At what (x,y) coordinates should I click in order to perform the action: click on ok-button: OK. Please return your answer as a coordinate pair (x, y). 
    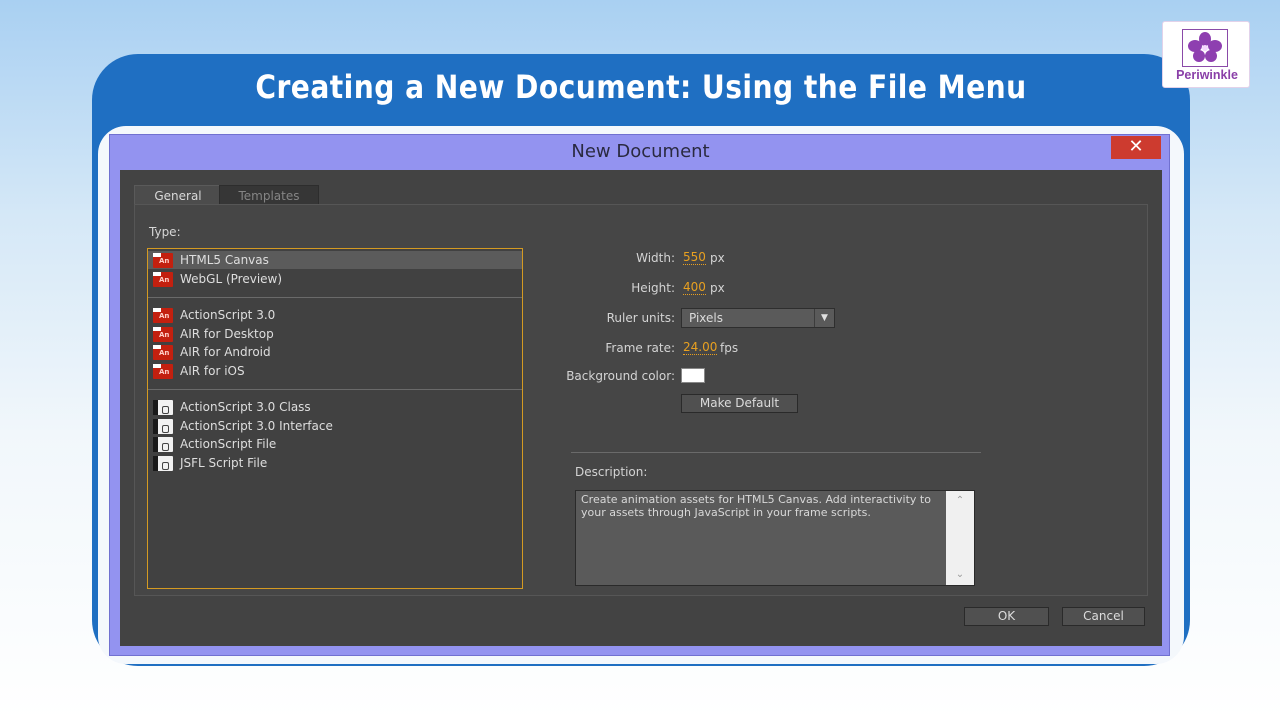
    Looking at the image, I should click on (1006, 616).